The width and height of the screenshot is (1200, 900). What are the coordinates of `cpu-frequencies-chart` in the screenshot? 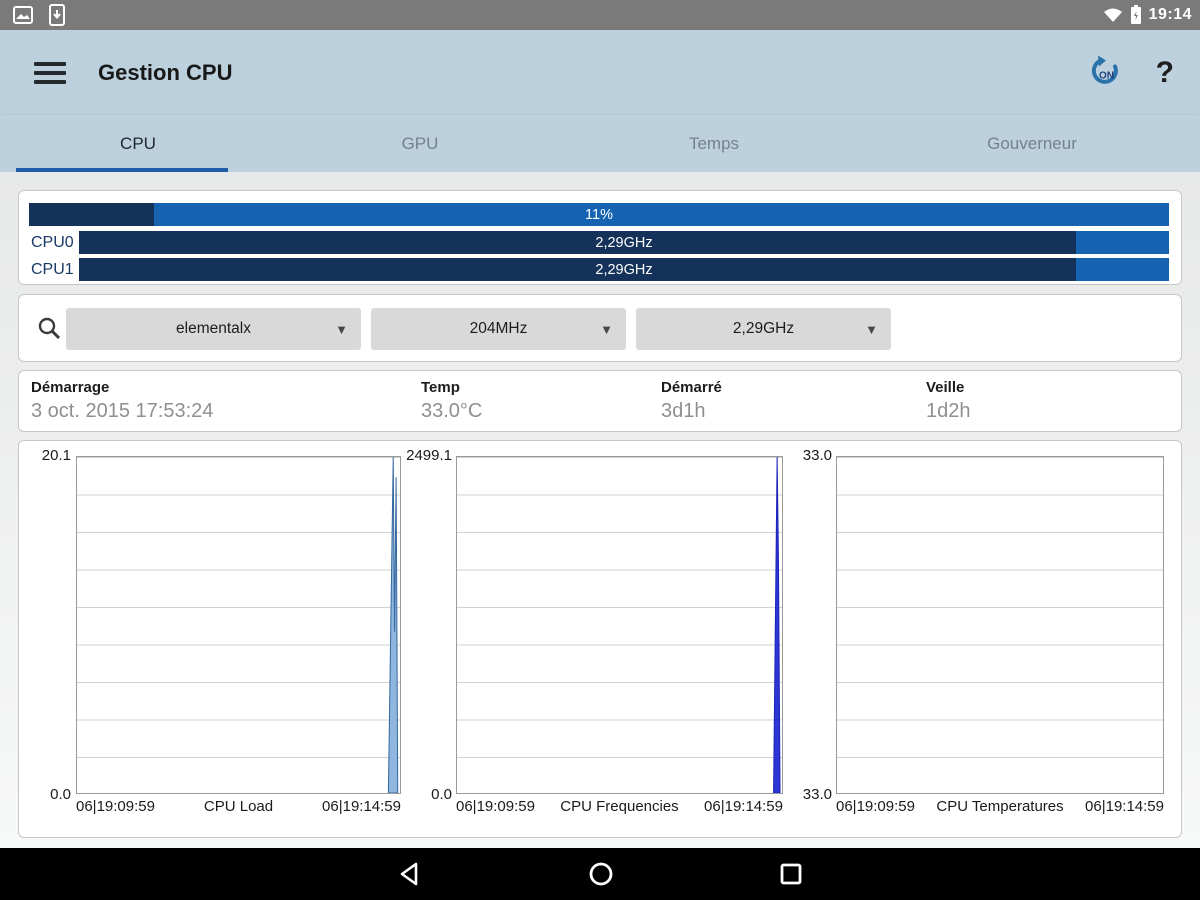 It's located at (619, 625).